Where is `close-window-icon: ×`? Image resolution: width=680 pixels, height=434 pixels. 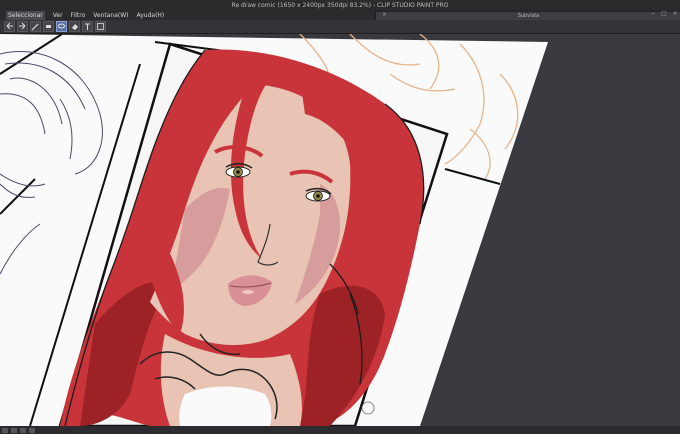
close-window-icon: × is located at coordinates (675, 14).